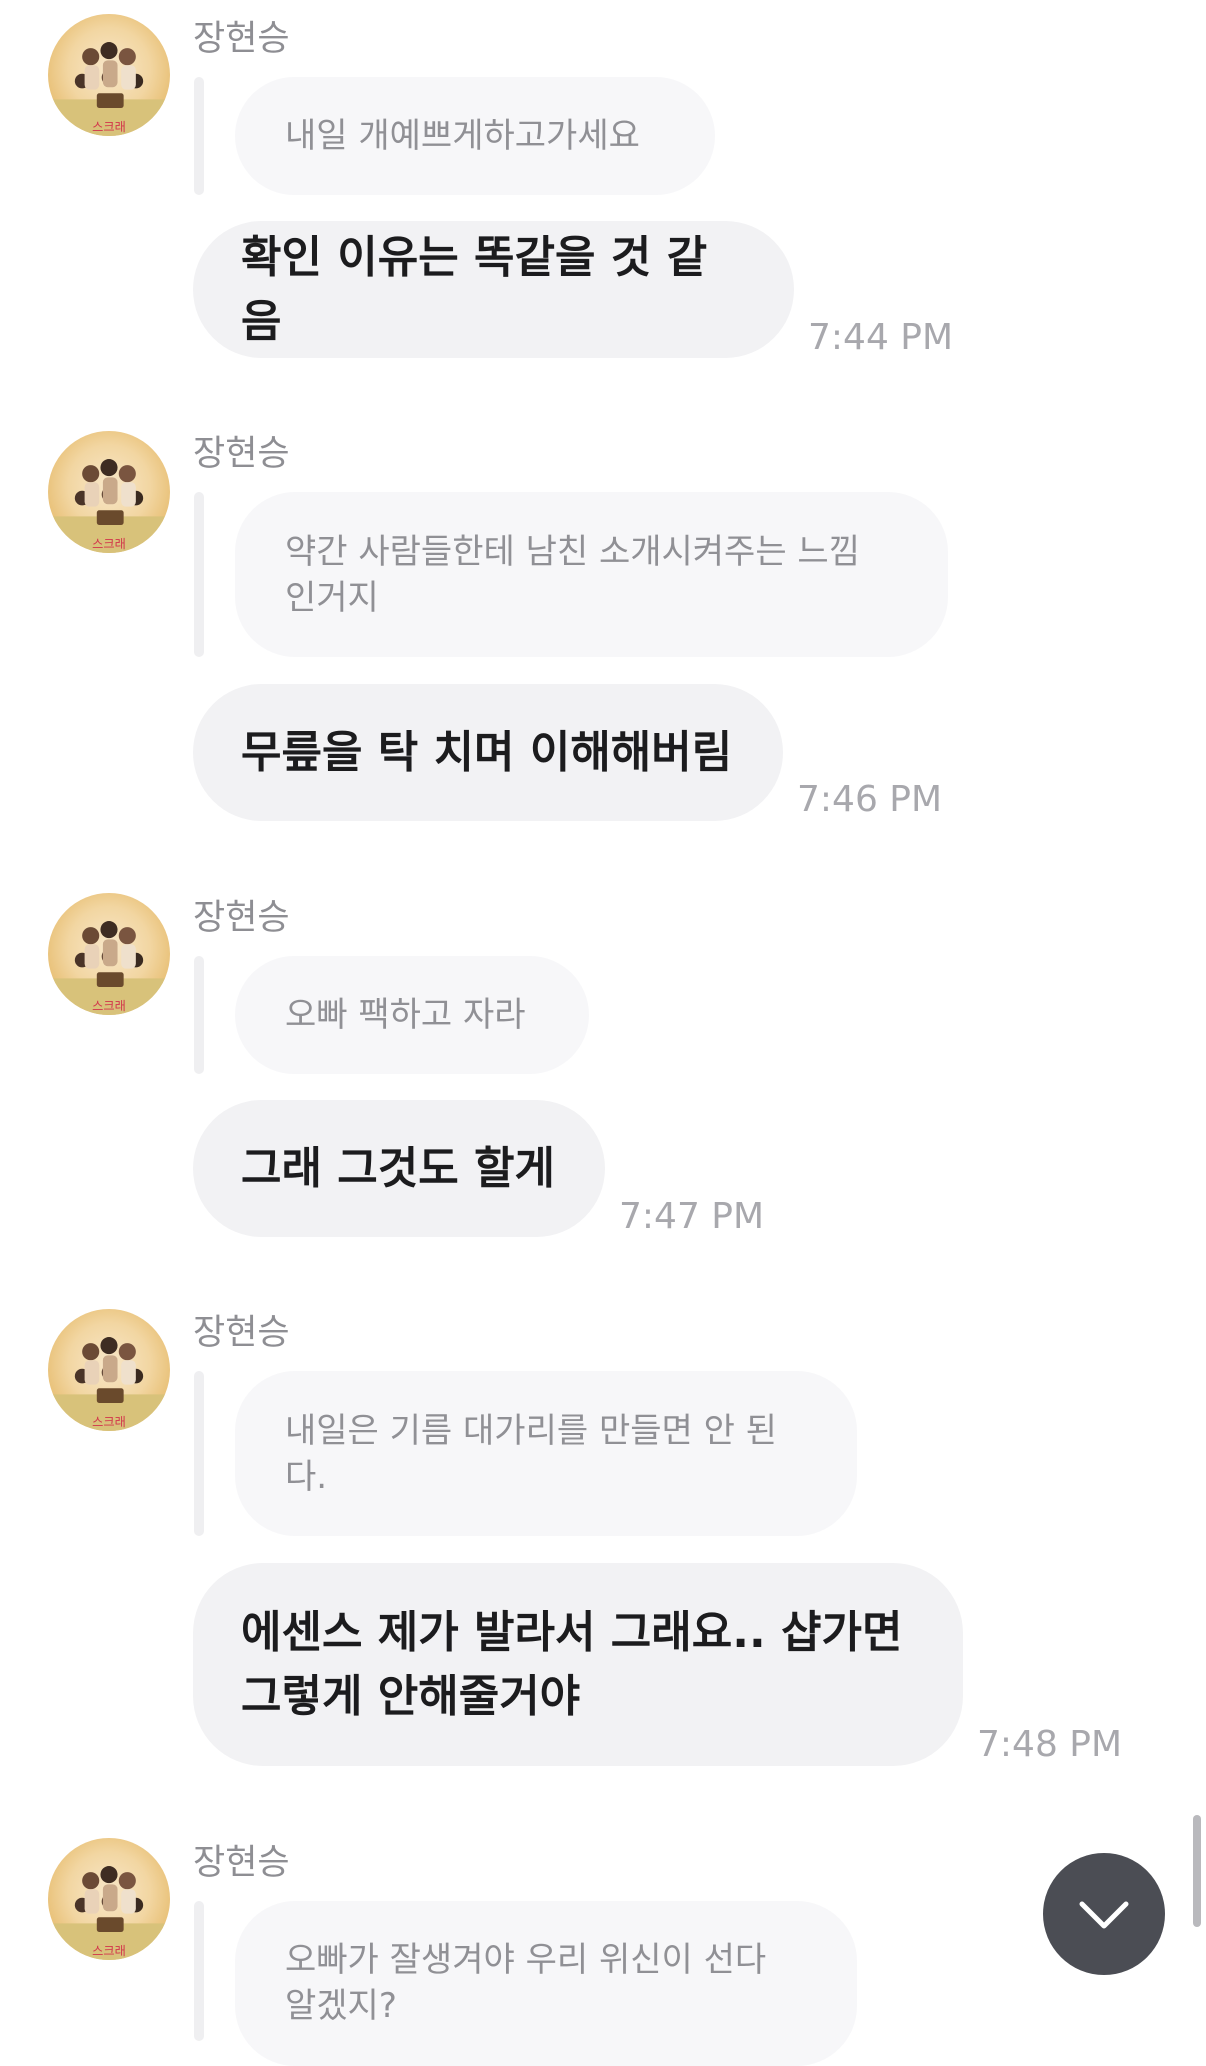 Image resolution: width=1206 pixels, height=2066 pixels. What do you see at coordinates (591, 574) in the screenshot?
I see `quoted-message: 약간 사람들한테 남친 소개시켜주는 느낌 인거지` at bounding box center [591, 574].